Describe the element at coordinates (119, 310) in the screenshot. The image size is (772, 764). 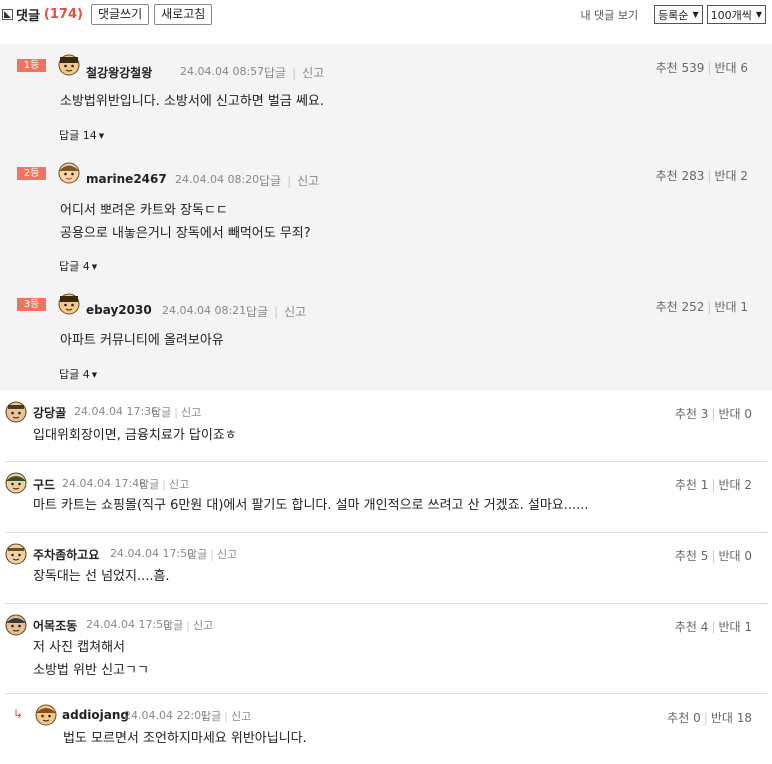
I see `comment-author: ebay2030` at that location.